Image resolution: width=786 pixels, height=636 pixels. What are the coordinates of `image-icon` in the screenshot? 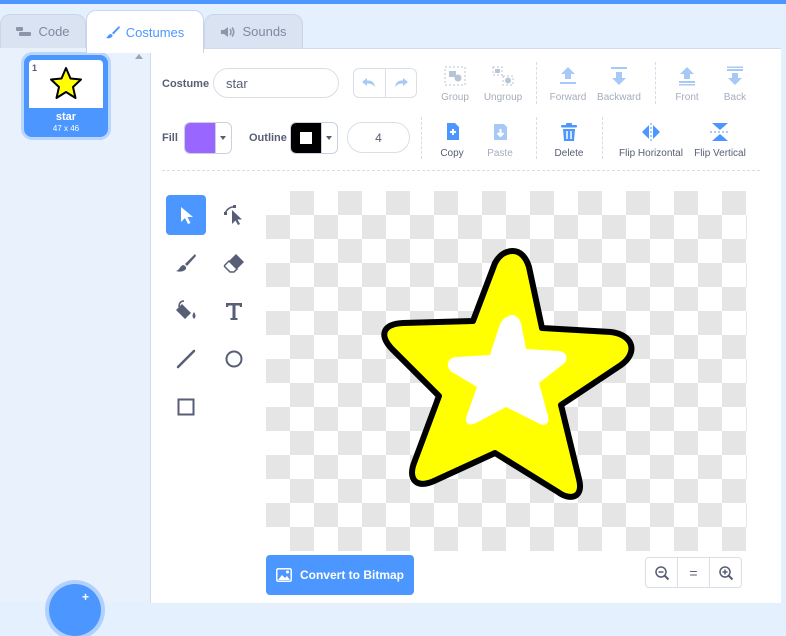 It's located at (283, 575).